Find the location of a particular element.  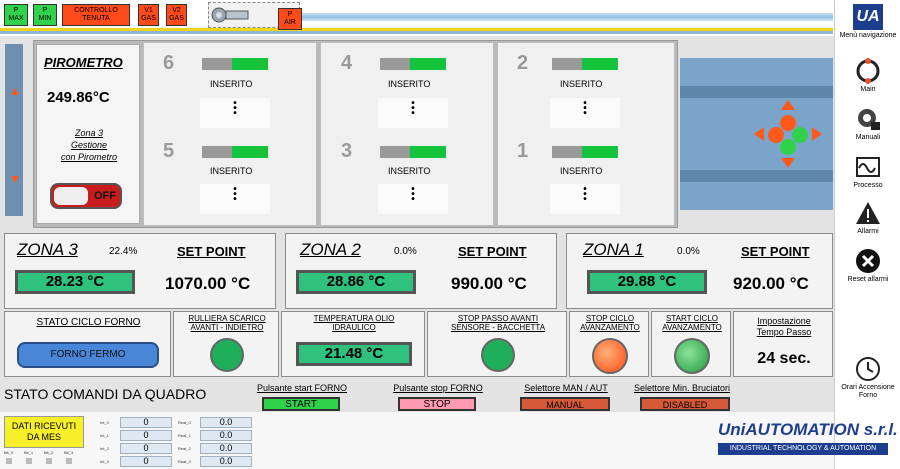

stop-forno-label: Pulsante stop FORNO is located at coordinates (438, 388).